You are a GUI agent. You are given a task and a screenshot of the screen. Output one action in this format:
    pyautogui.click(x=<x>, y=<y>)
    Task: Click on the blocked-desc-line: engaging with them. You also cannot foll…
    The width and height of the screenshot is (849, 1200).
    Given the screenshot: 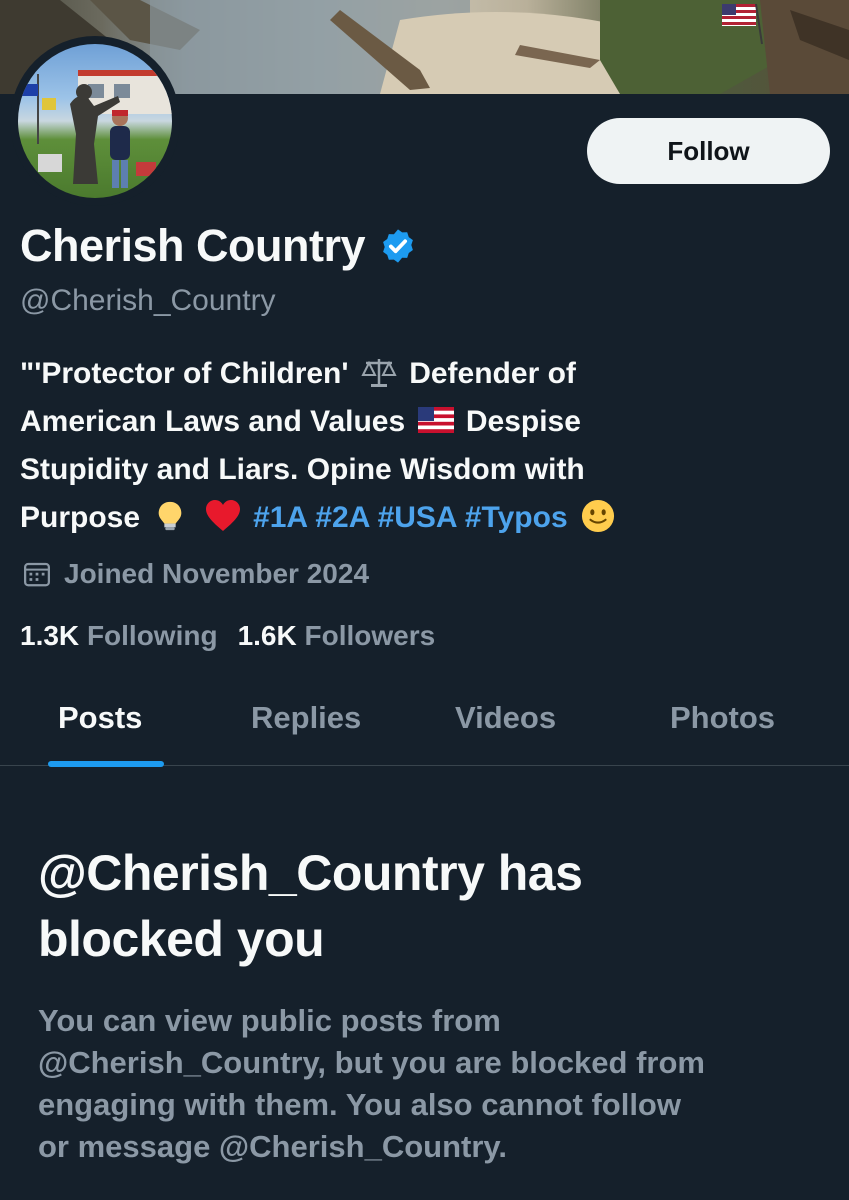 What is the action you would take?
    pyautogui.click(x=359, y=1104)
    